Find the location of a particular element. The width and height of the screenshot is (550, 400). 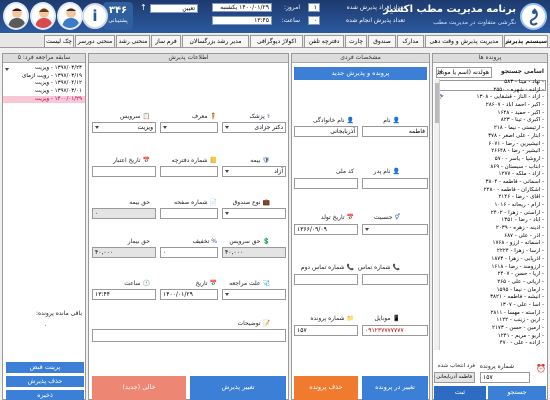

list-item: ۲۶۶۴۸ - آثیشیر - رضا - is located at coordinates (490, 152).